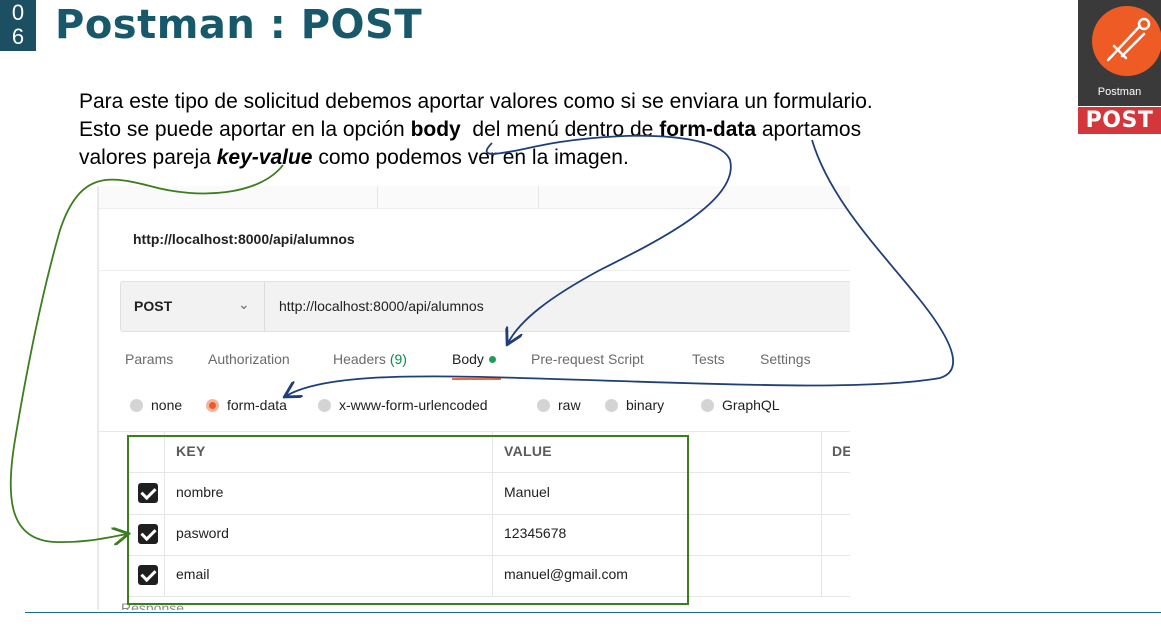  I want to click on method-select: POST, so click(153, 306).